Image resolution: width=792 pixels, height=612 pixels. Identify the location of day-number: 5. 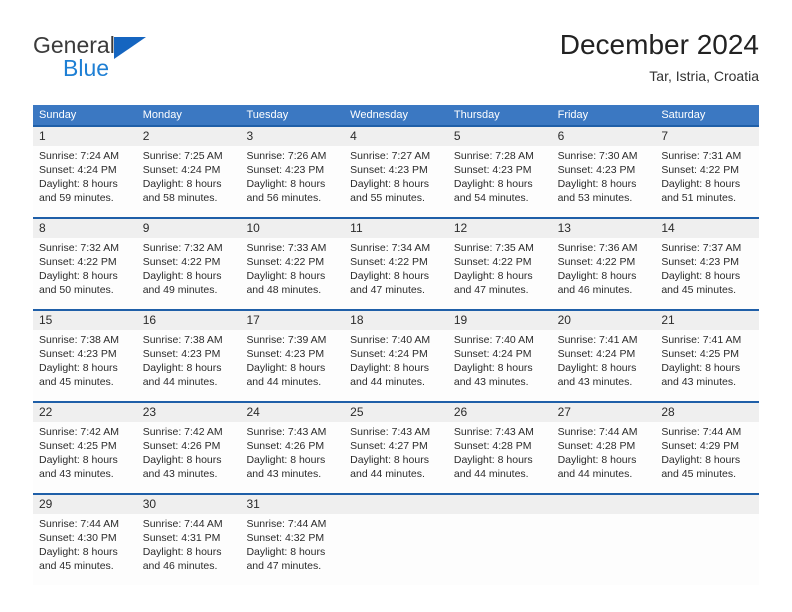
(500, 136).